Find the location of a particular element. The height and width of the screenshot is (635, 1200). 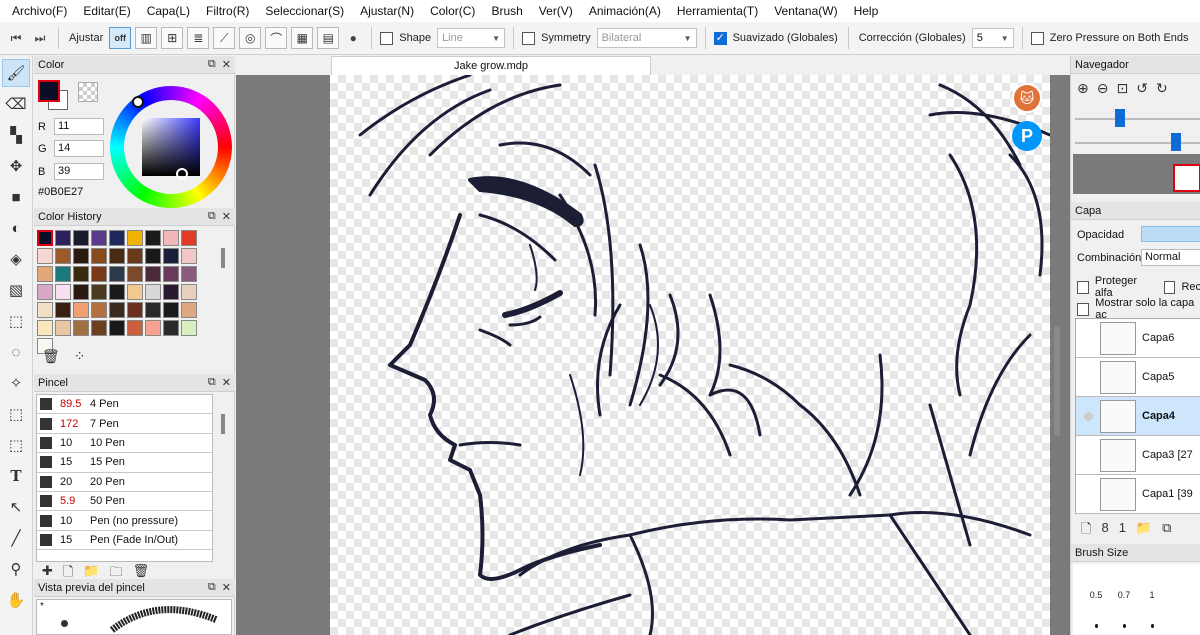

new-layer-1bit-icon: 1 is located at coordinates (1122, 531).